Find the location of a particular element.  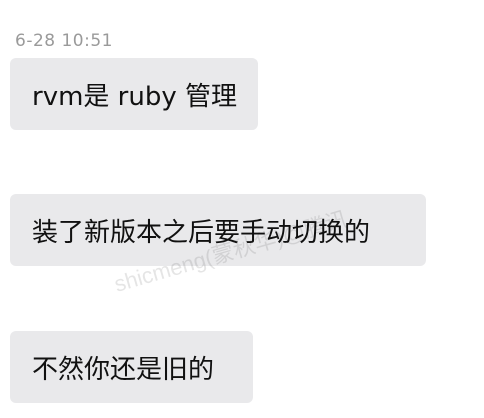

message-text: 装了新版本之后要手动切换的 is located at coordinates (201, 232).